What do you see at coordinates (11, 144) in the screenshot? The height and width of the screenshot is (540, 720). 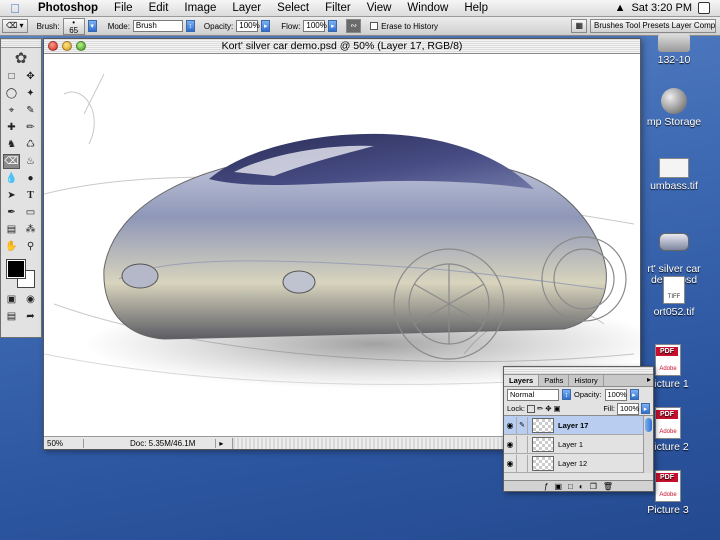 I see `clone-stamp-tool-icon: ♞` at bounding box center [11, 144].